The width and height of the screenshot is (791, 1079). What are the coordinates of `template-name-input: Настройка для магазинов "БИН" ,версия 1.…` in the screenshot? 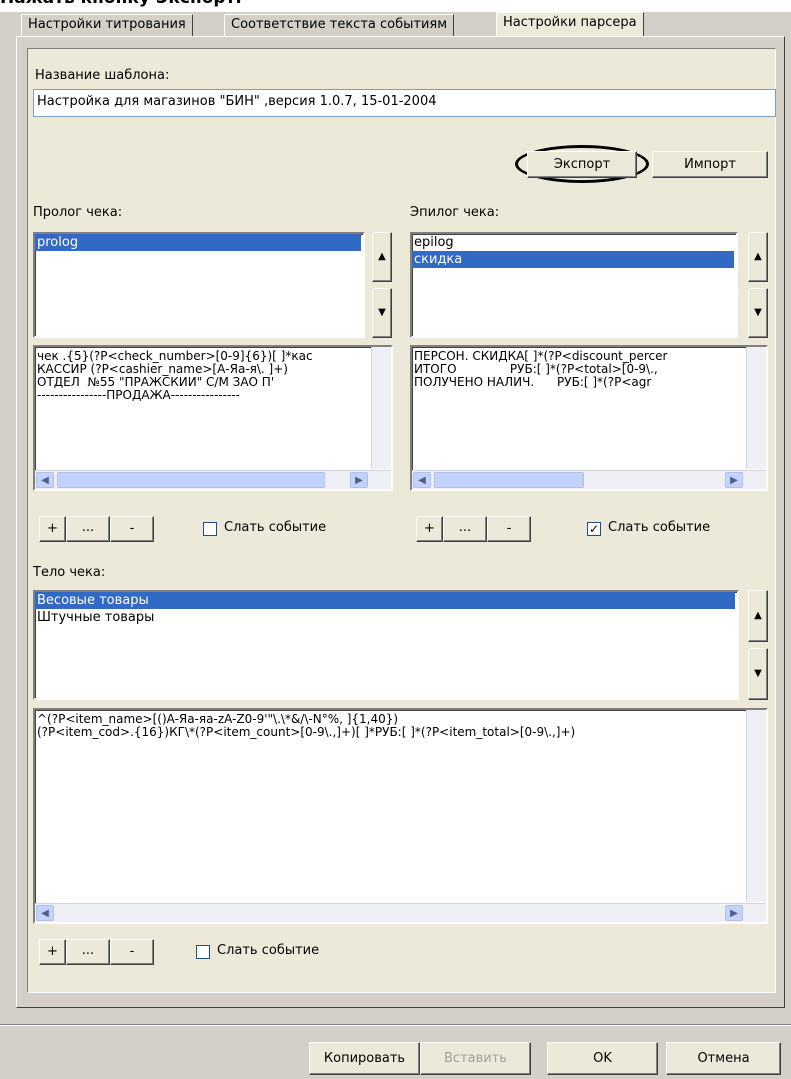 It's located at (404, 103).